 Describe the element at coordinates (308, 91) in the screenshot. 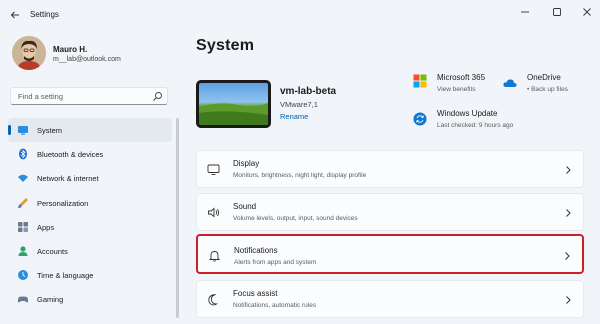

I see `device-name: vm-lab-beta` at that location.